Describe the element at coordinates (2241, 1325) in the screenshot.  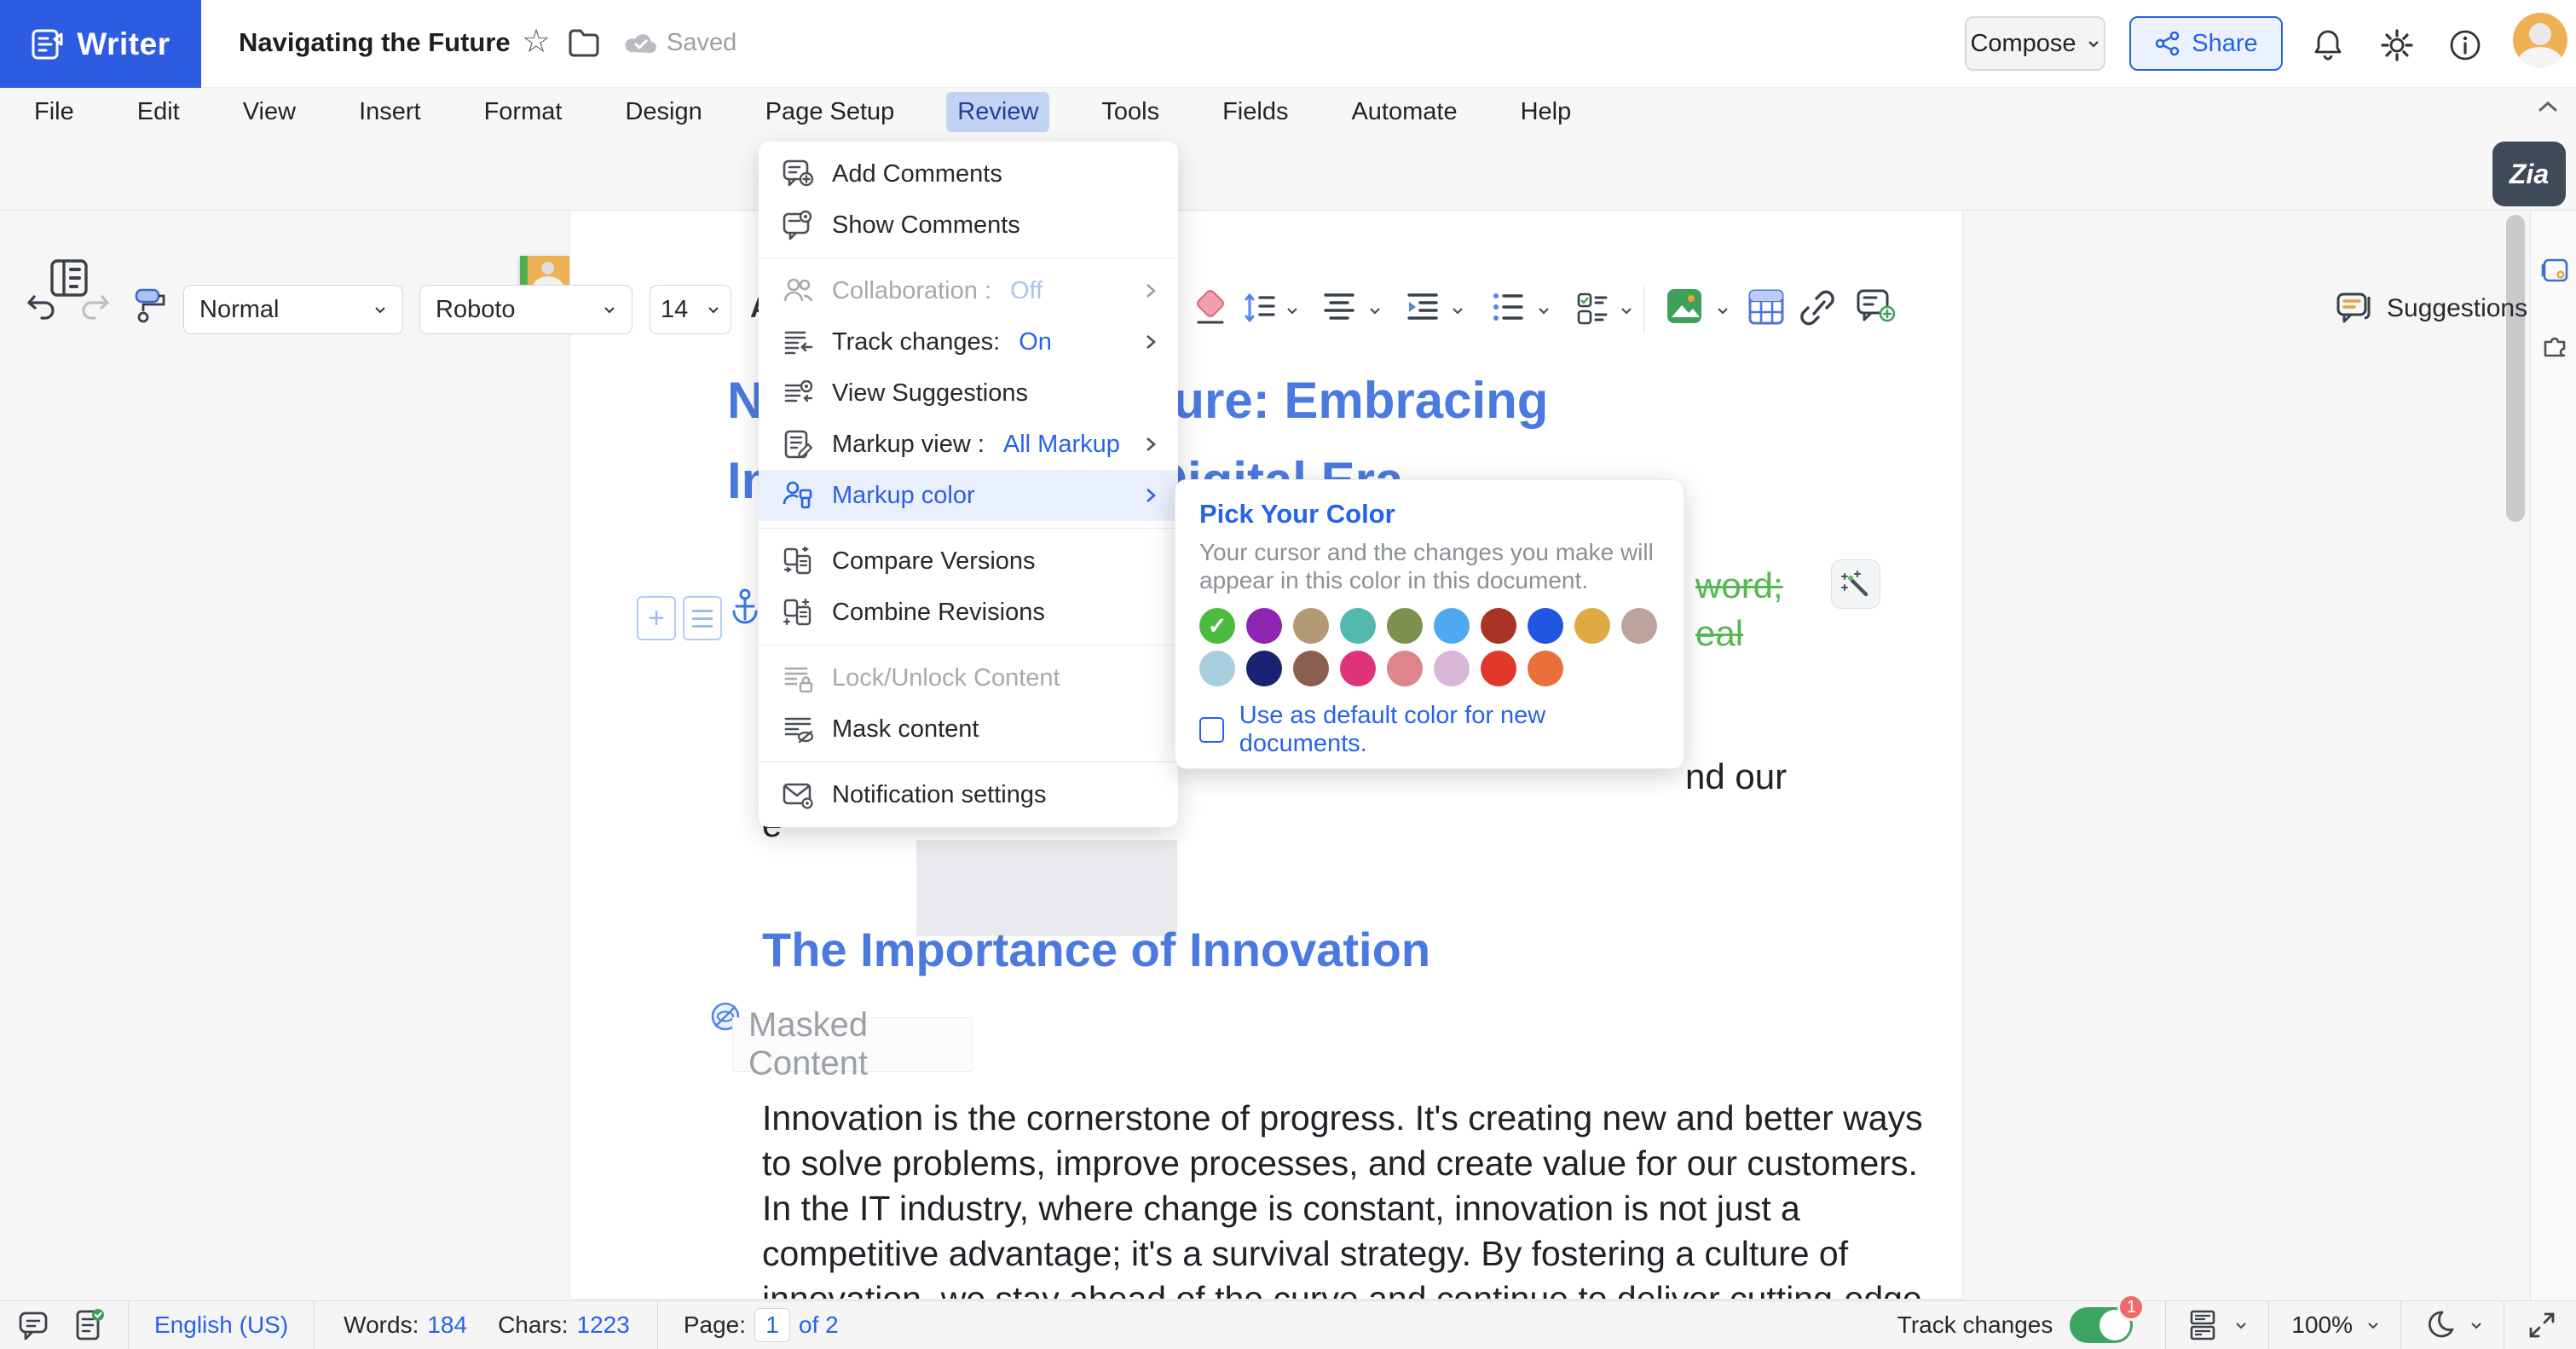
I see `page-view-chevron-icon` at that location.